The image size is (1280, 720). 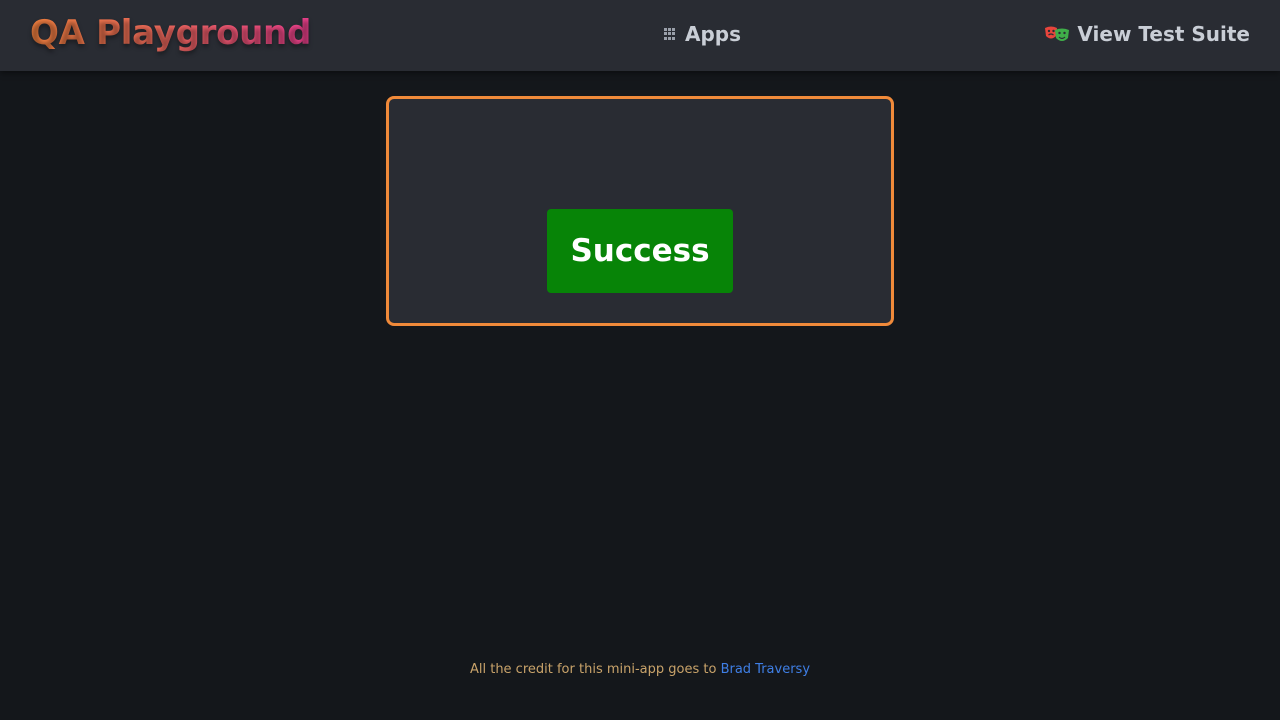 What do you see at coordinates (640, 251) in the screenshot?
I see `success-button: Success` at bounding box center [640, 251].